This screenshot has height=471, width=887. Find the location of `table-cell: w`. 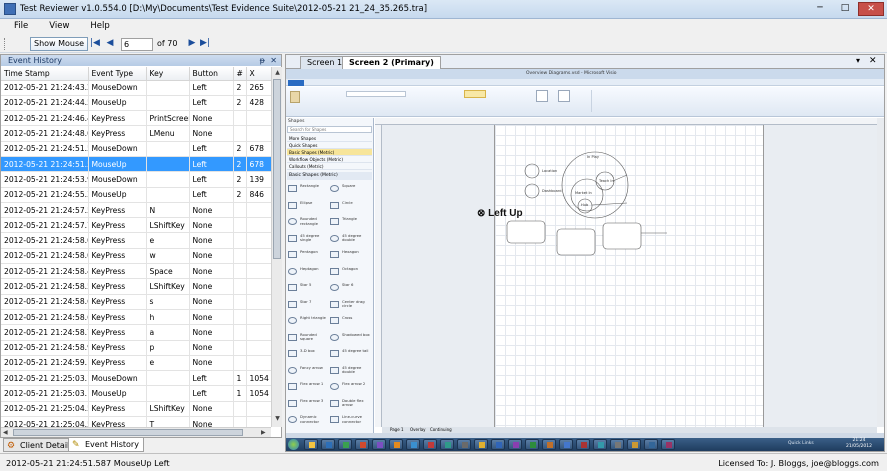

table-cell: w is located at coordinates (168, 256).